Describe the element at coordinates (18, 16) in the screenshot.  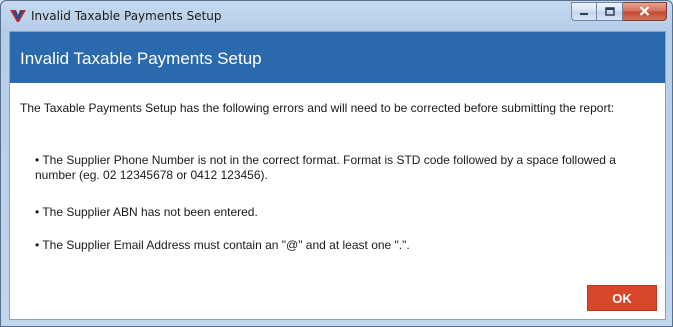
I see `app-logo-icon` at that location.